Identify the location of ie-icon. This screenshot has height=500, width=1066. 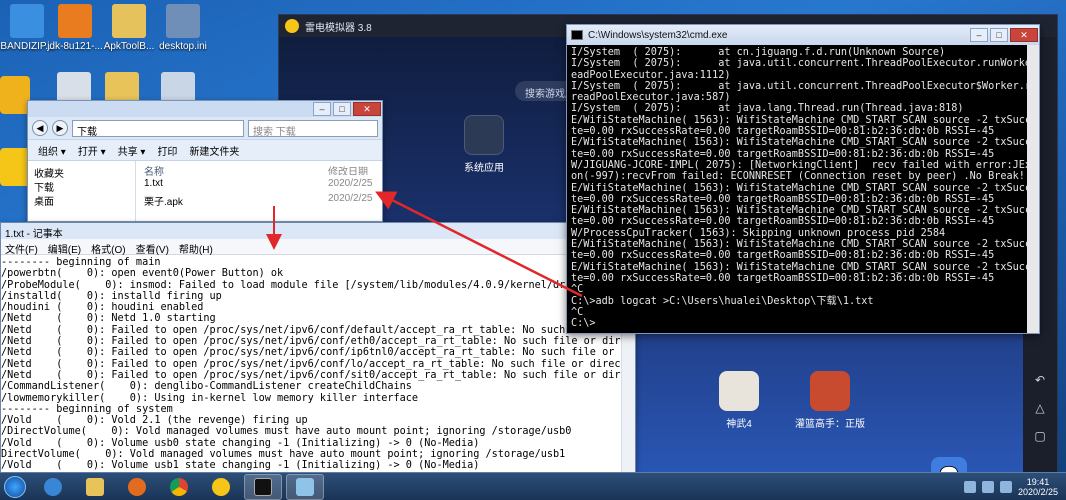
(53, 486).